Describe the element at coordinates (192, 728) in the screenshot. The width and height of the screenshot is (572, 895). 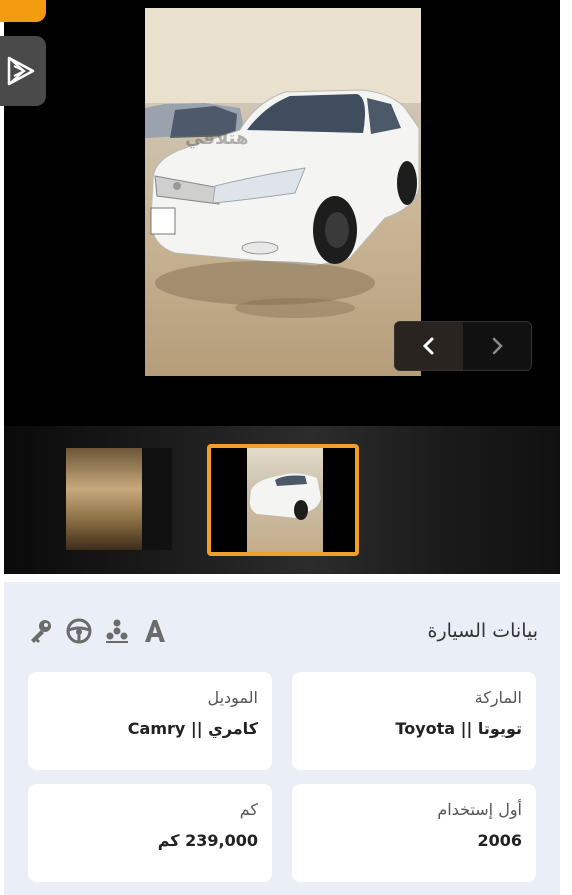
I see `model-value: كامري || Camry` at that location.